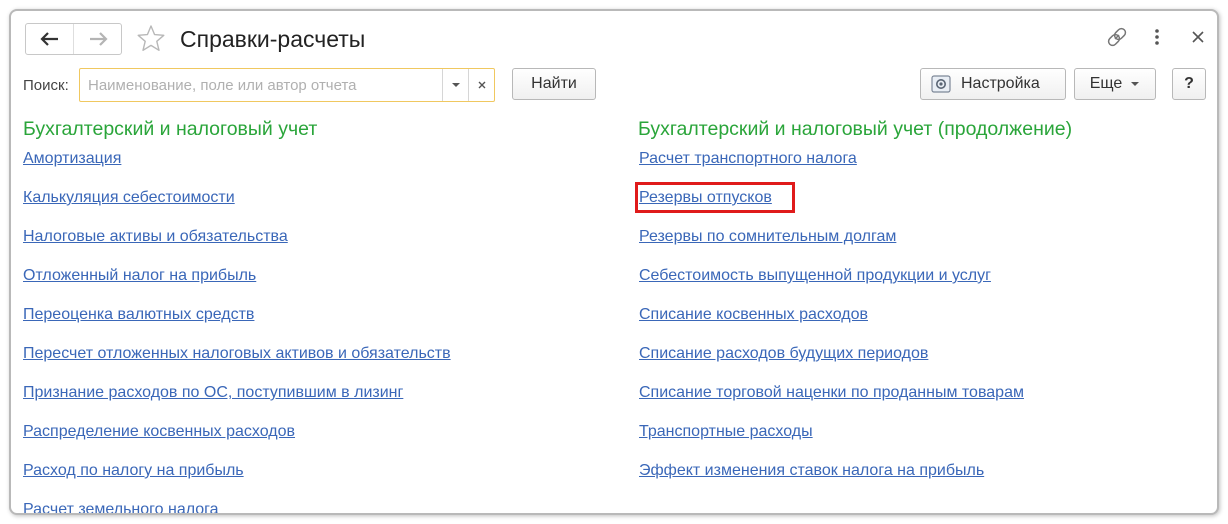 This screenshot has height=524, width=1228. What do you see at coordinates (715, 197) in the screenshot?
I see `highlight-box` at bounding box center [715, 197].